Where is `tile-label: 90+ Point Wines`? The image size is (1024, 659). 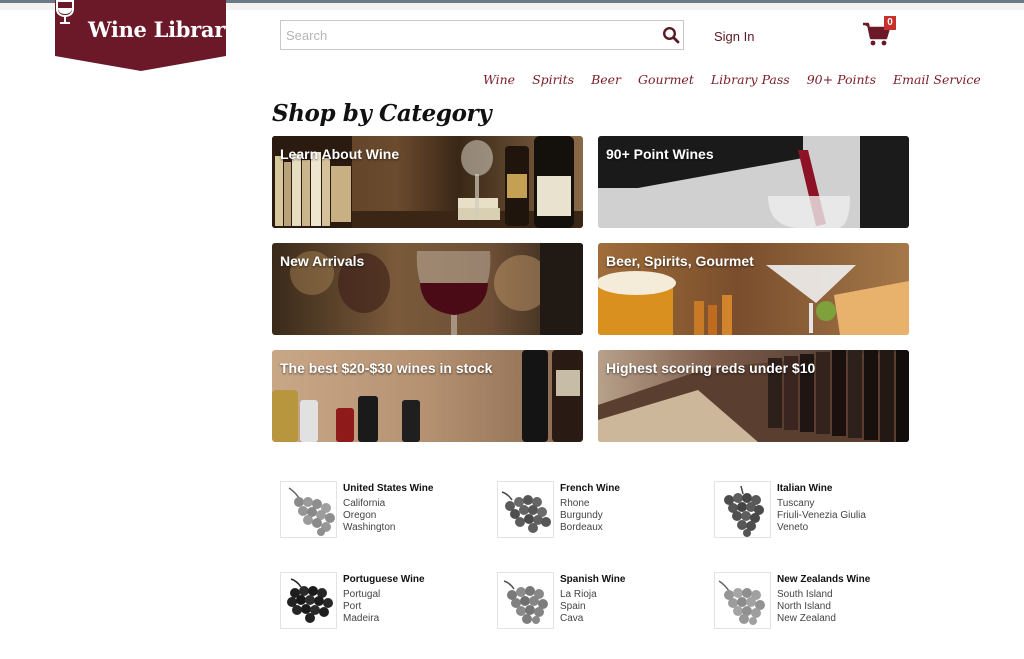
tile-label: 90+ Point Wines is located at coordinates (660, 154).